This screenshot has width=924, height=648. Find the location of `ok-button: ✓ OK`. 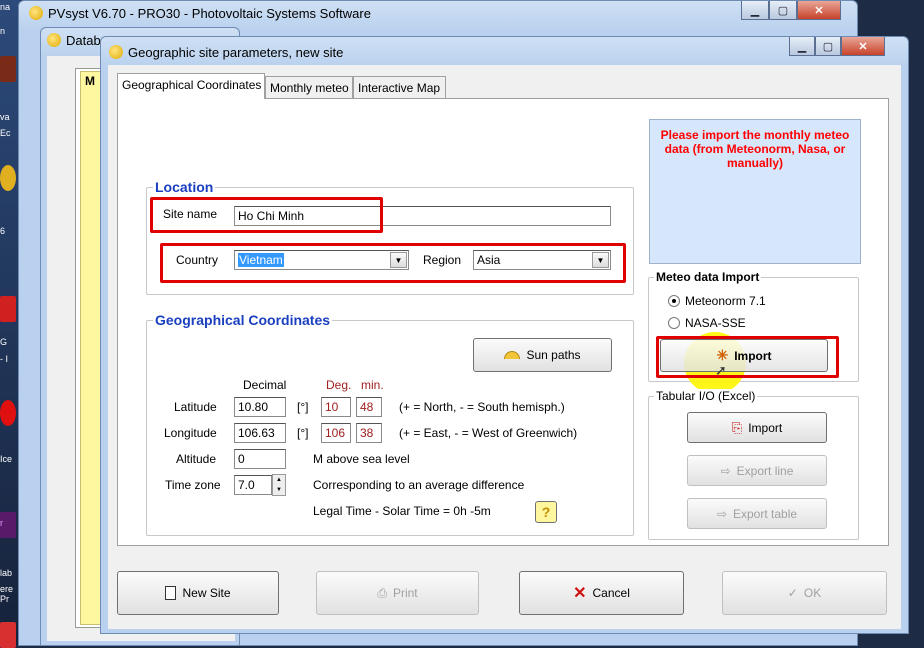

ok-button: ✓ OK is located at coordinates (804, 593).